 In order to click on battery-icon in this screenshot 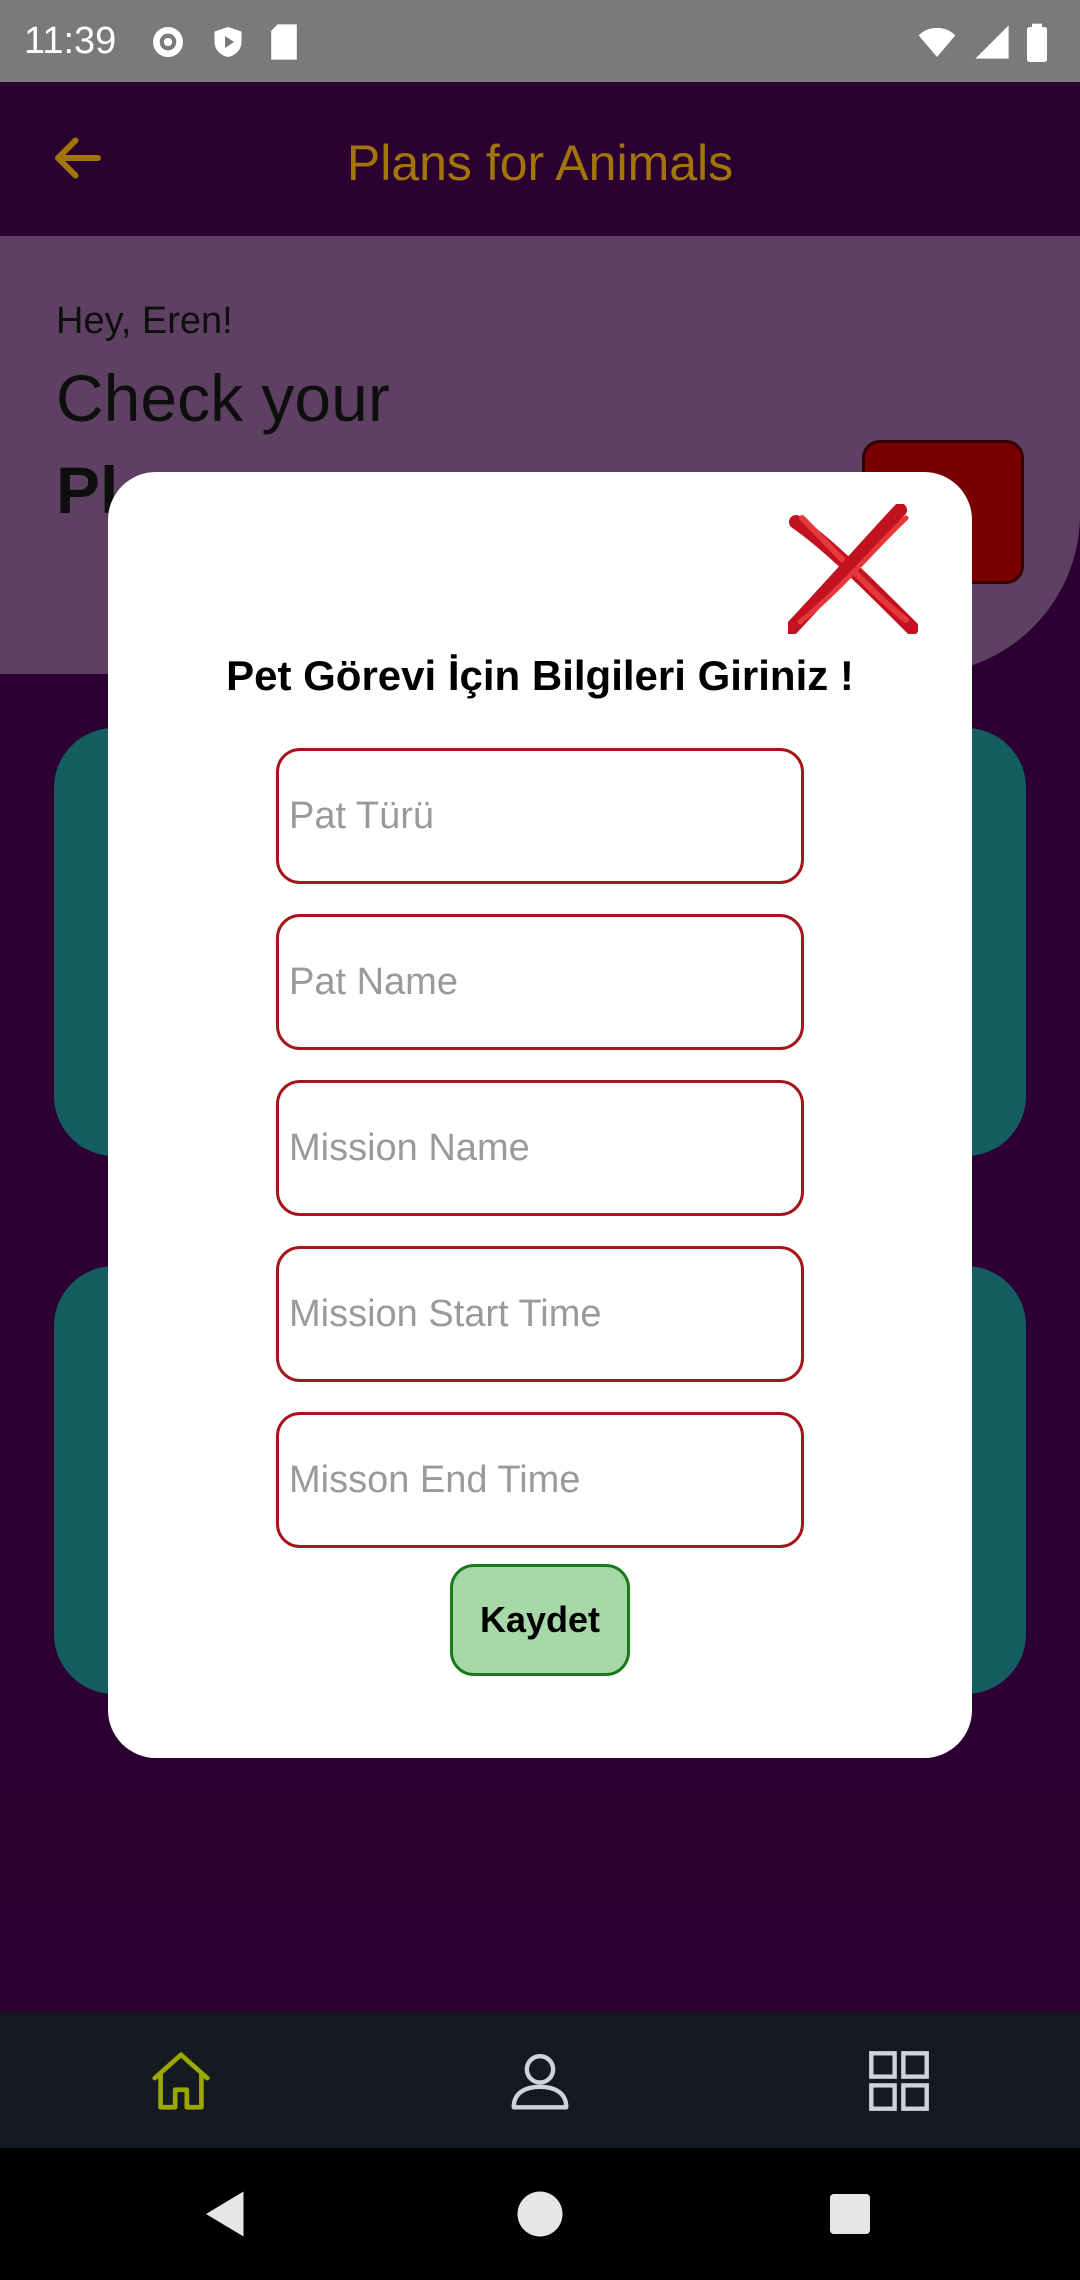, I will do `click(1037, 42)`.